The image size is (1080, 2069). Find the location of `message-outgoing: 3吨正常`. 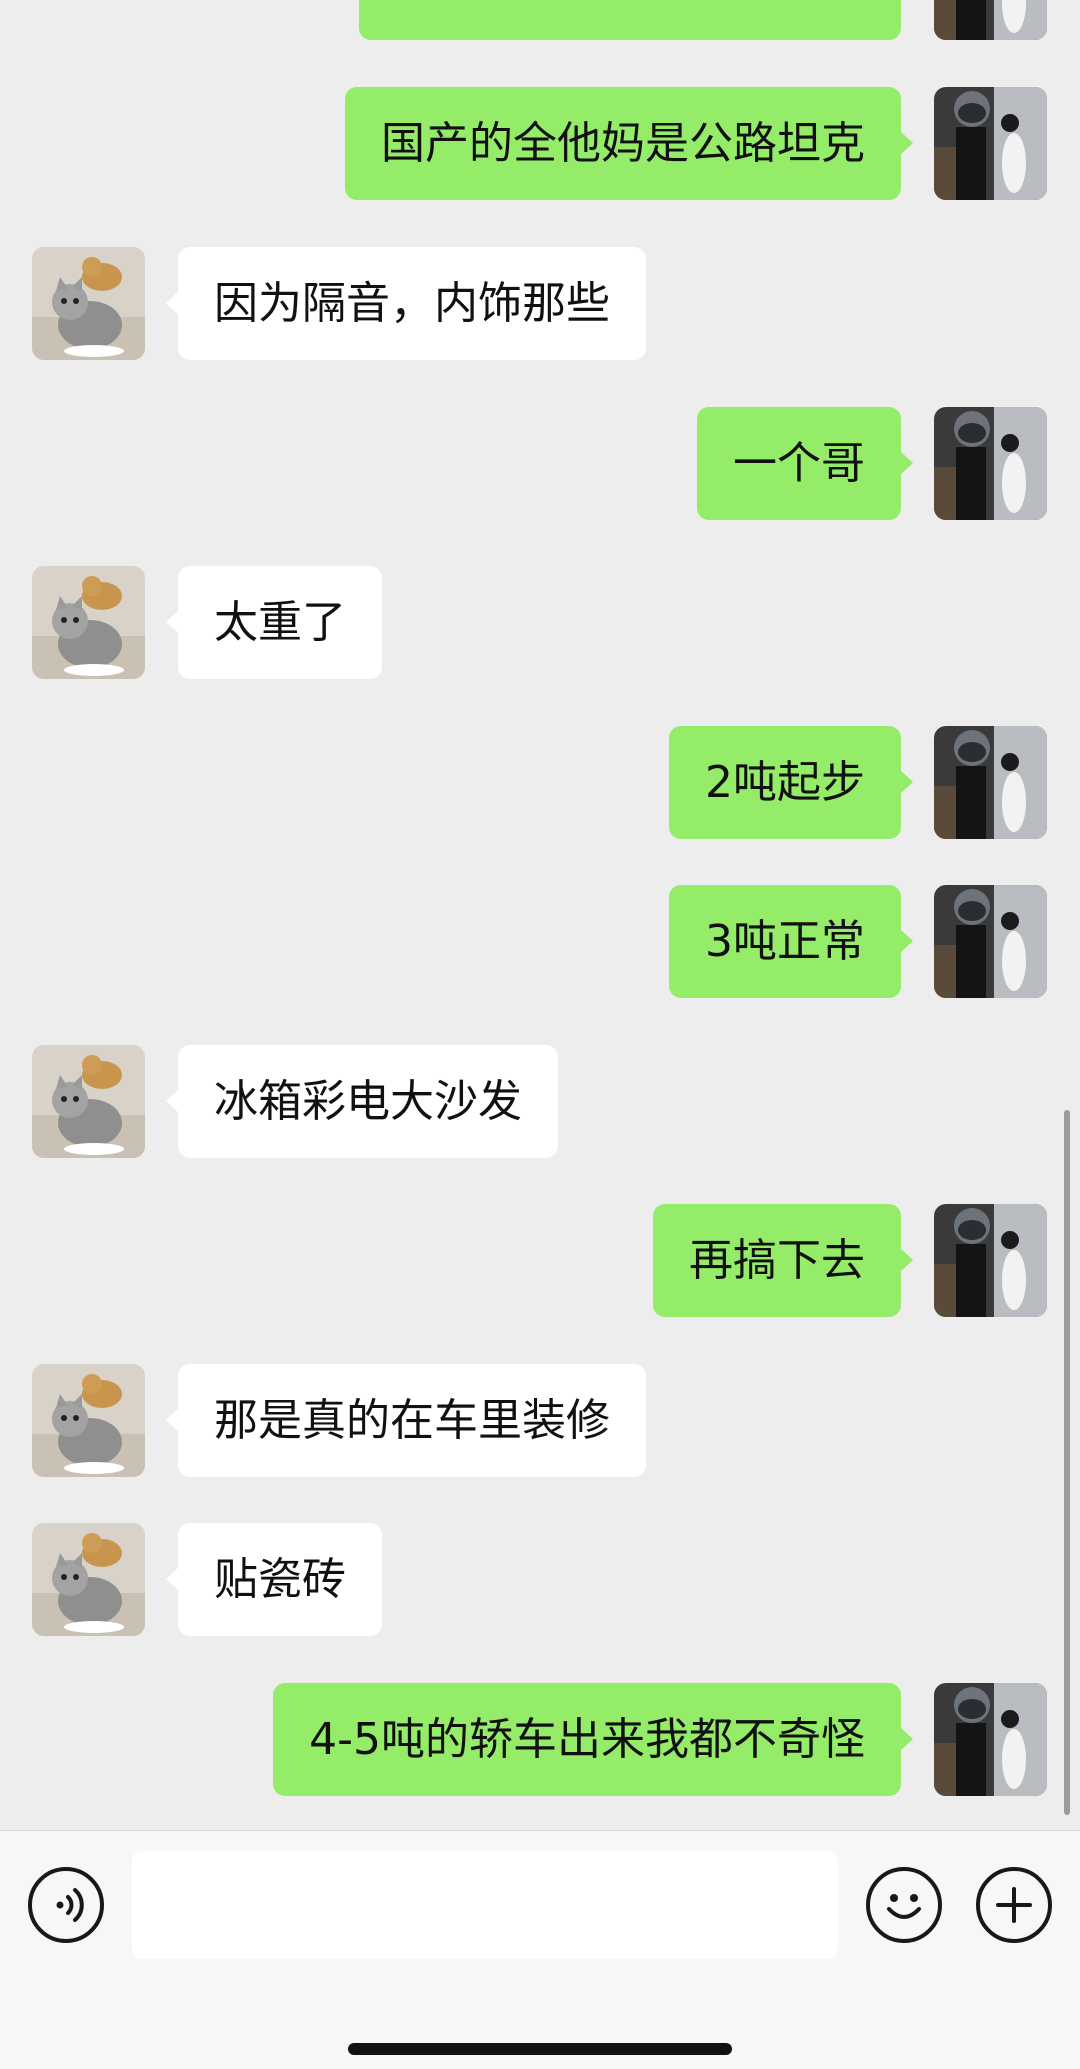

message-outgoing: 3吨正常 is located at coordinates (540, 941).